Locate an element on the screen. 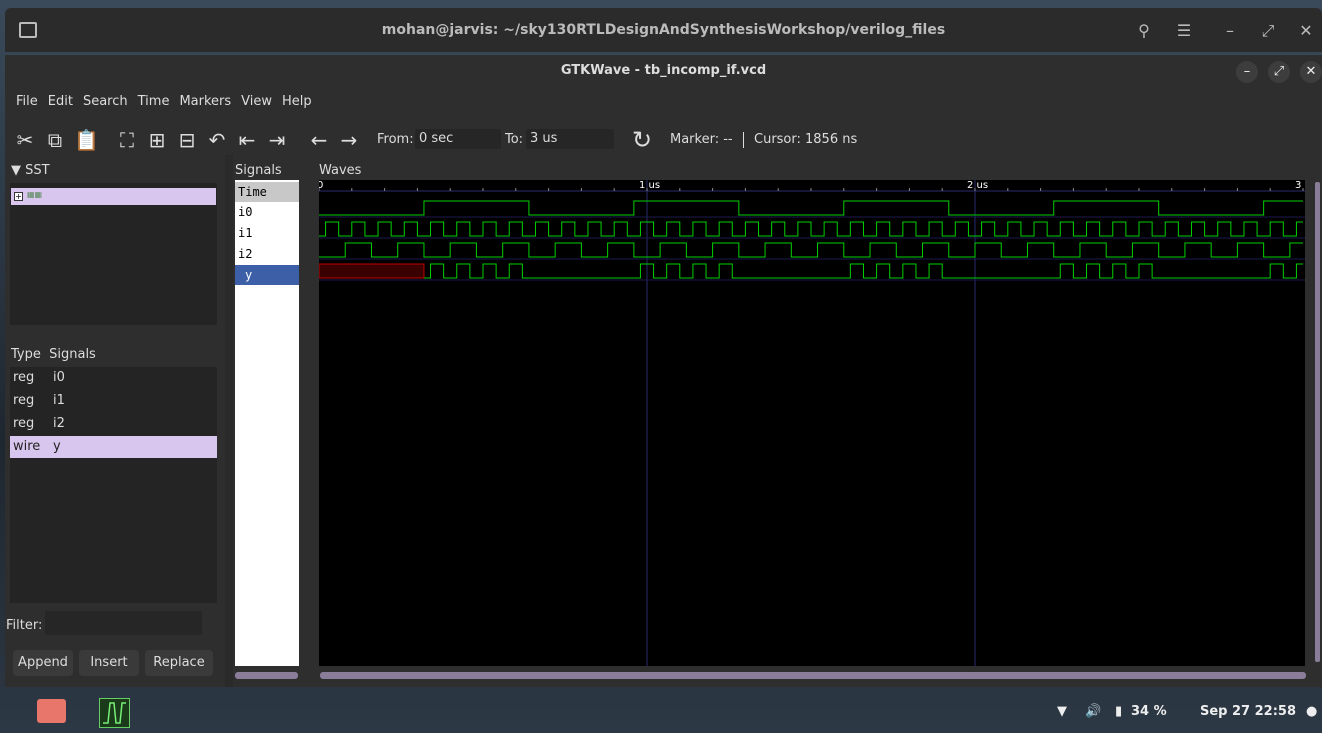 This screenshot has height=733, width=1322. expand-icon: + is located at coordinates (18, 196).